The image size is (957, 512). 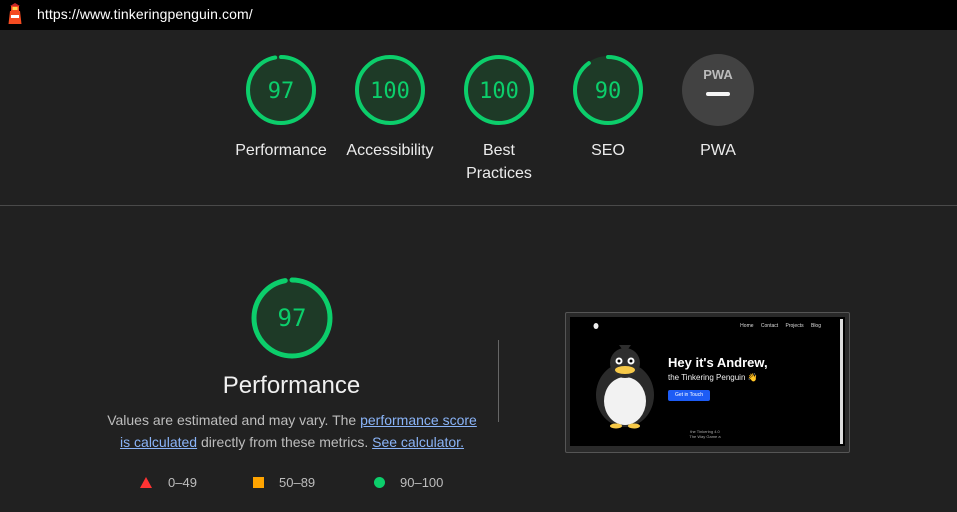 I want to click on legend-fail: 0–49, so click(x=168, y=482).